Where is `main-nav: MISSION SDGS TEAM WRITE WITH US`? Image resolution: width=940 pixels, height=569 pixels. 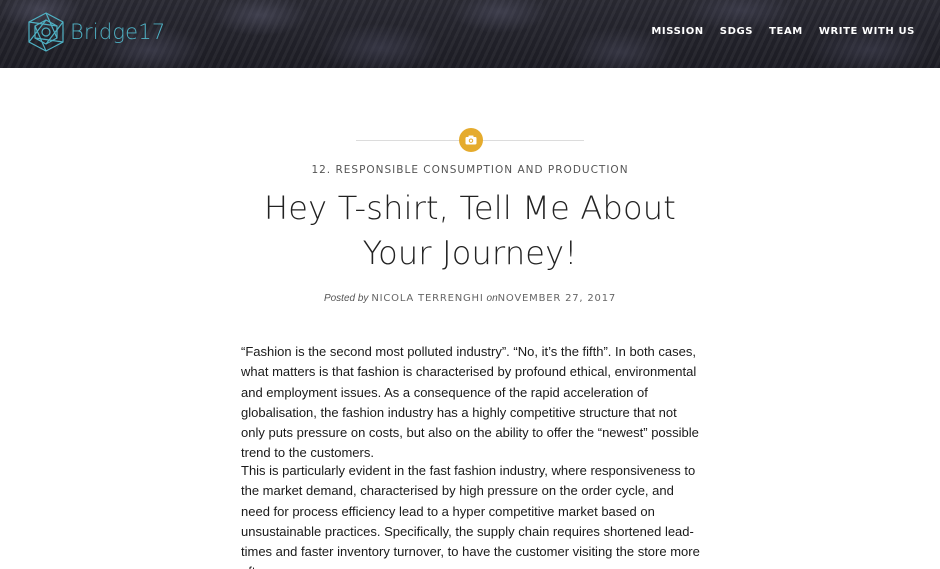 main-nav: MISSION SDGS TEAM WRITE WITH US is located at coordinates (783, 31).